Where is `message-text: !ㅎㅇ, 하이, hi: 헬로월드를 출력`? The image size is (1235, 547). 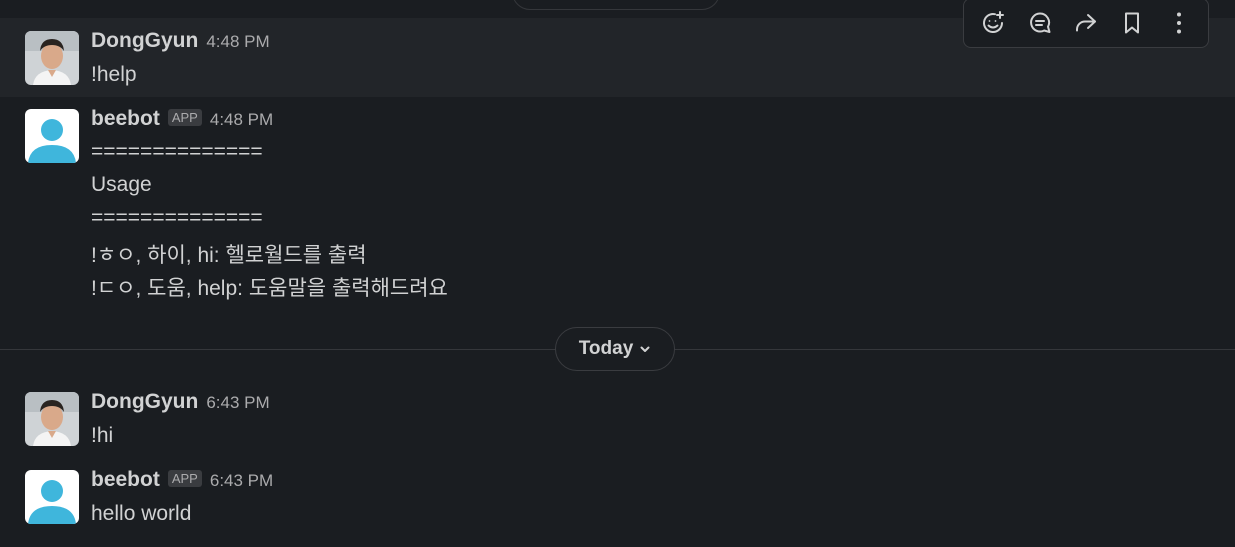
message-text: !ㅎㅇ, 하이, hi: 헬로월드를 출력 is located at coordinates (229, 255).